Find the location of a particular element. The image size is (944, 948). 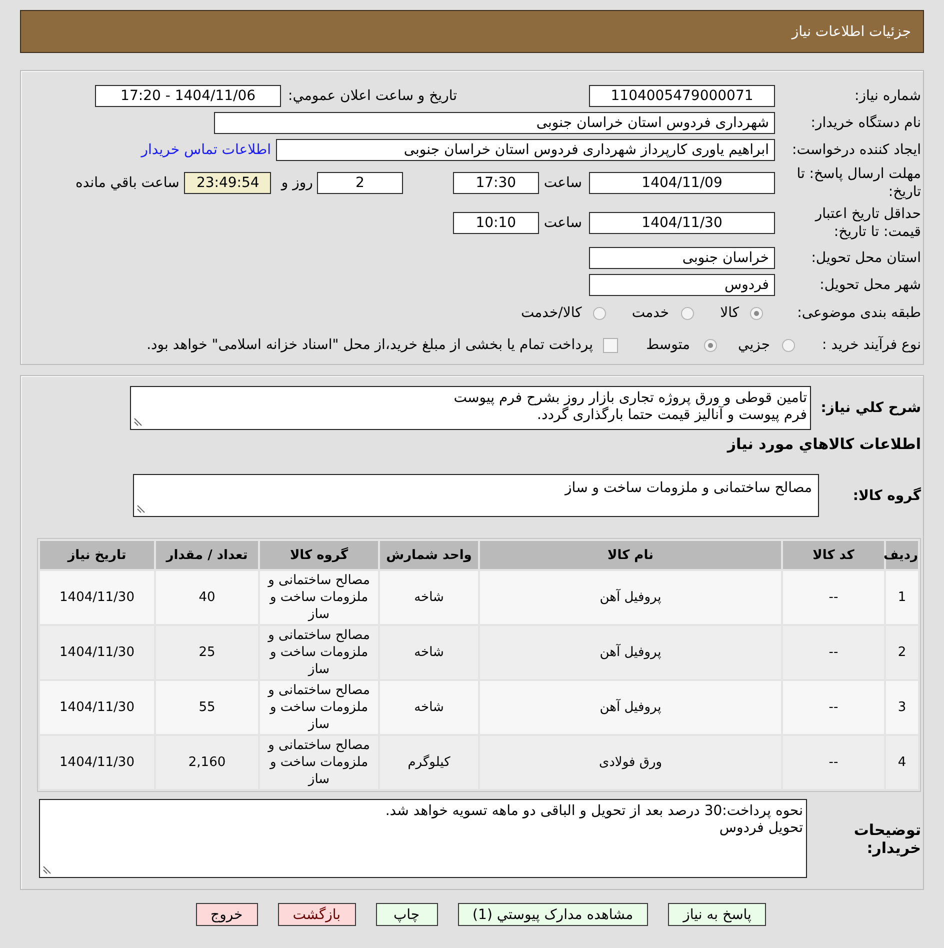

field-label: روز و is located at coordinates (297, 182).